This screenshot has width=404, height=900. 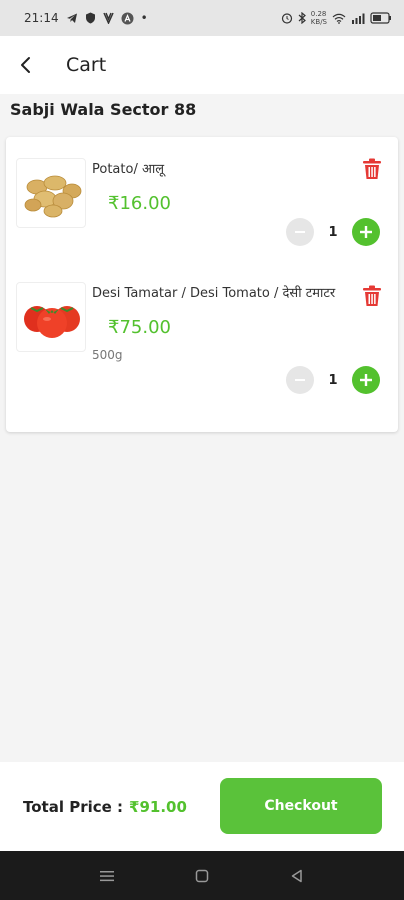 What do you see at coordinates (381, 18) in the screenshot?
I see `battery-icon` at bounding box center [381, 18].